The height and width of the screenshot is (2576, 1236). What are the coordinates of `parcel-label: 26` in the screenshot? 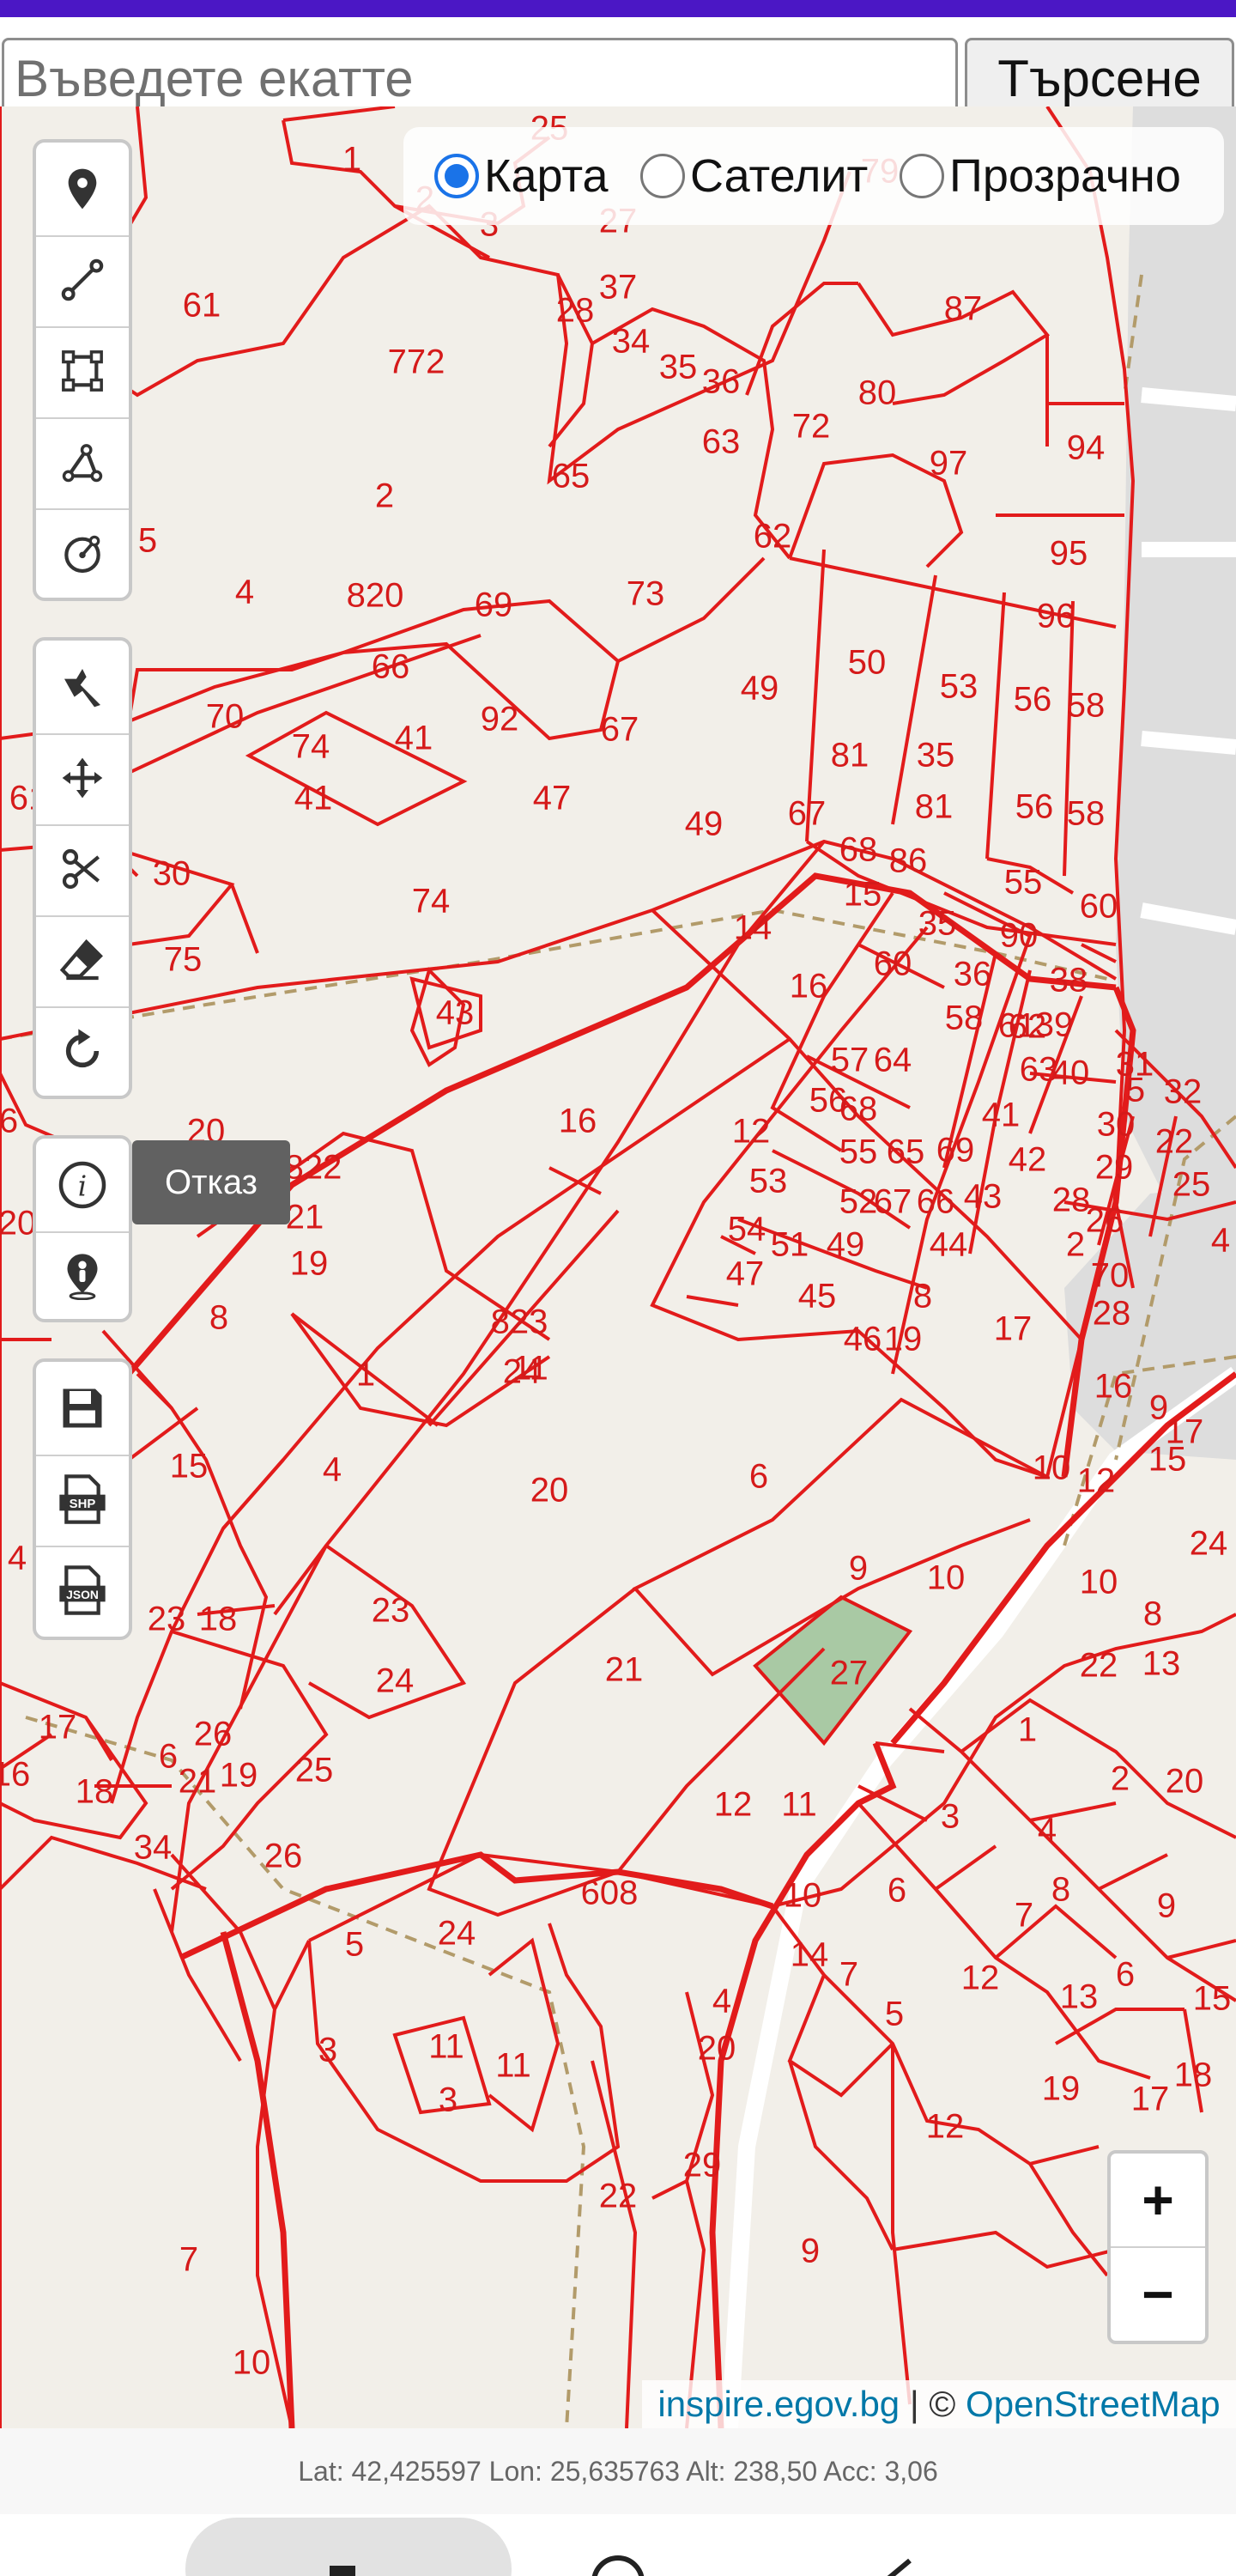 It's located at (283, 1856).